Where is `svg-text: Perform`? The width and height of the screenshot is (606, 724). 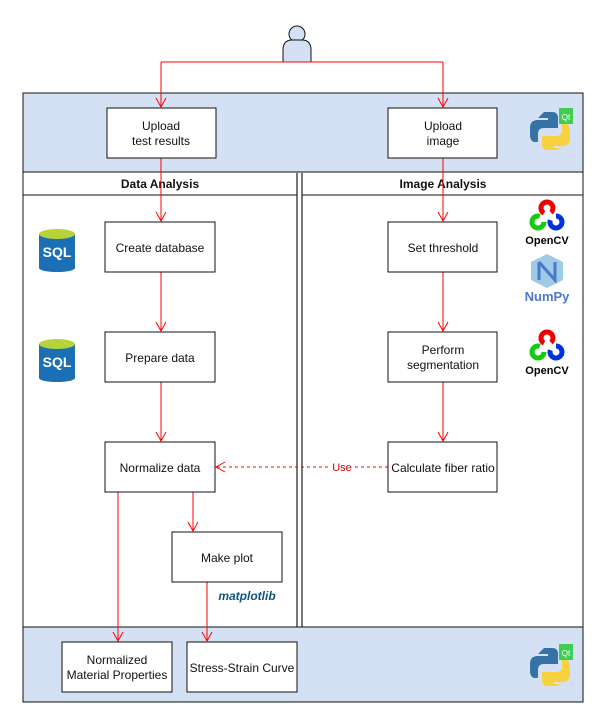 svg-text: Perform is located at coordinates (443, 350).